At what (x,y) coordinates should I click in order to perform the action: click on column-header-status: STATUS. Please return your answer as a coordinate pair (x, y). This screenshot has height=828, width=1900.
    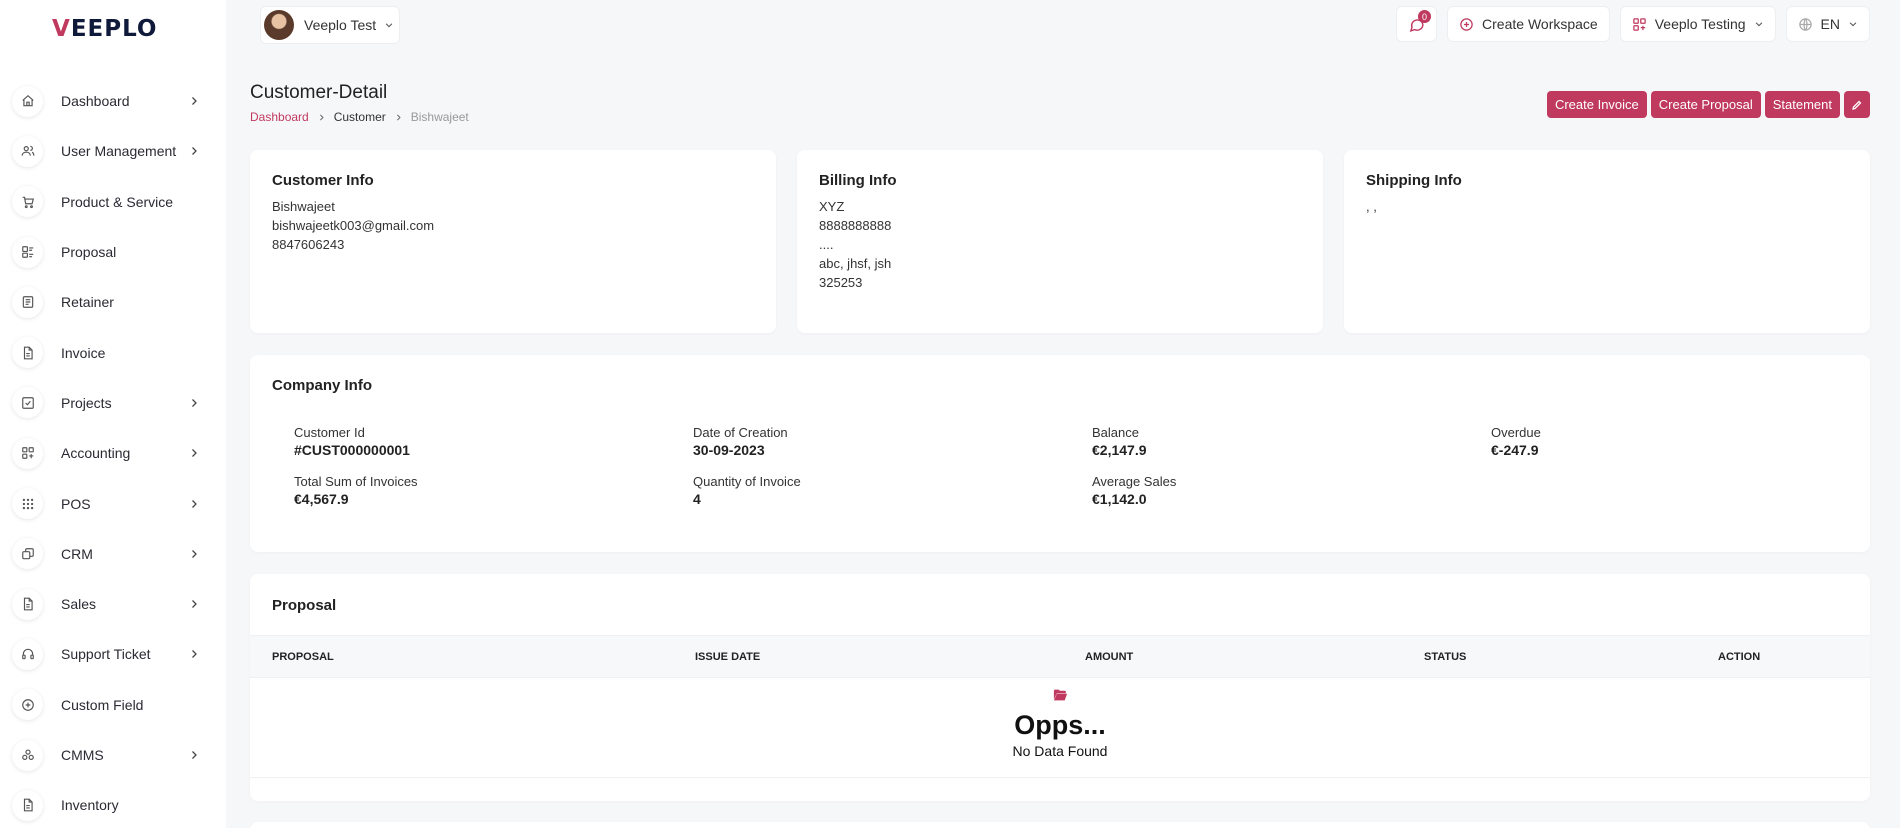
    Looking at the image, I should click on (1445, 657).